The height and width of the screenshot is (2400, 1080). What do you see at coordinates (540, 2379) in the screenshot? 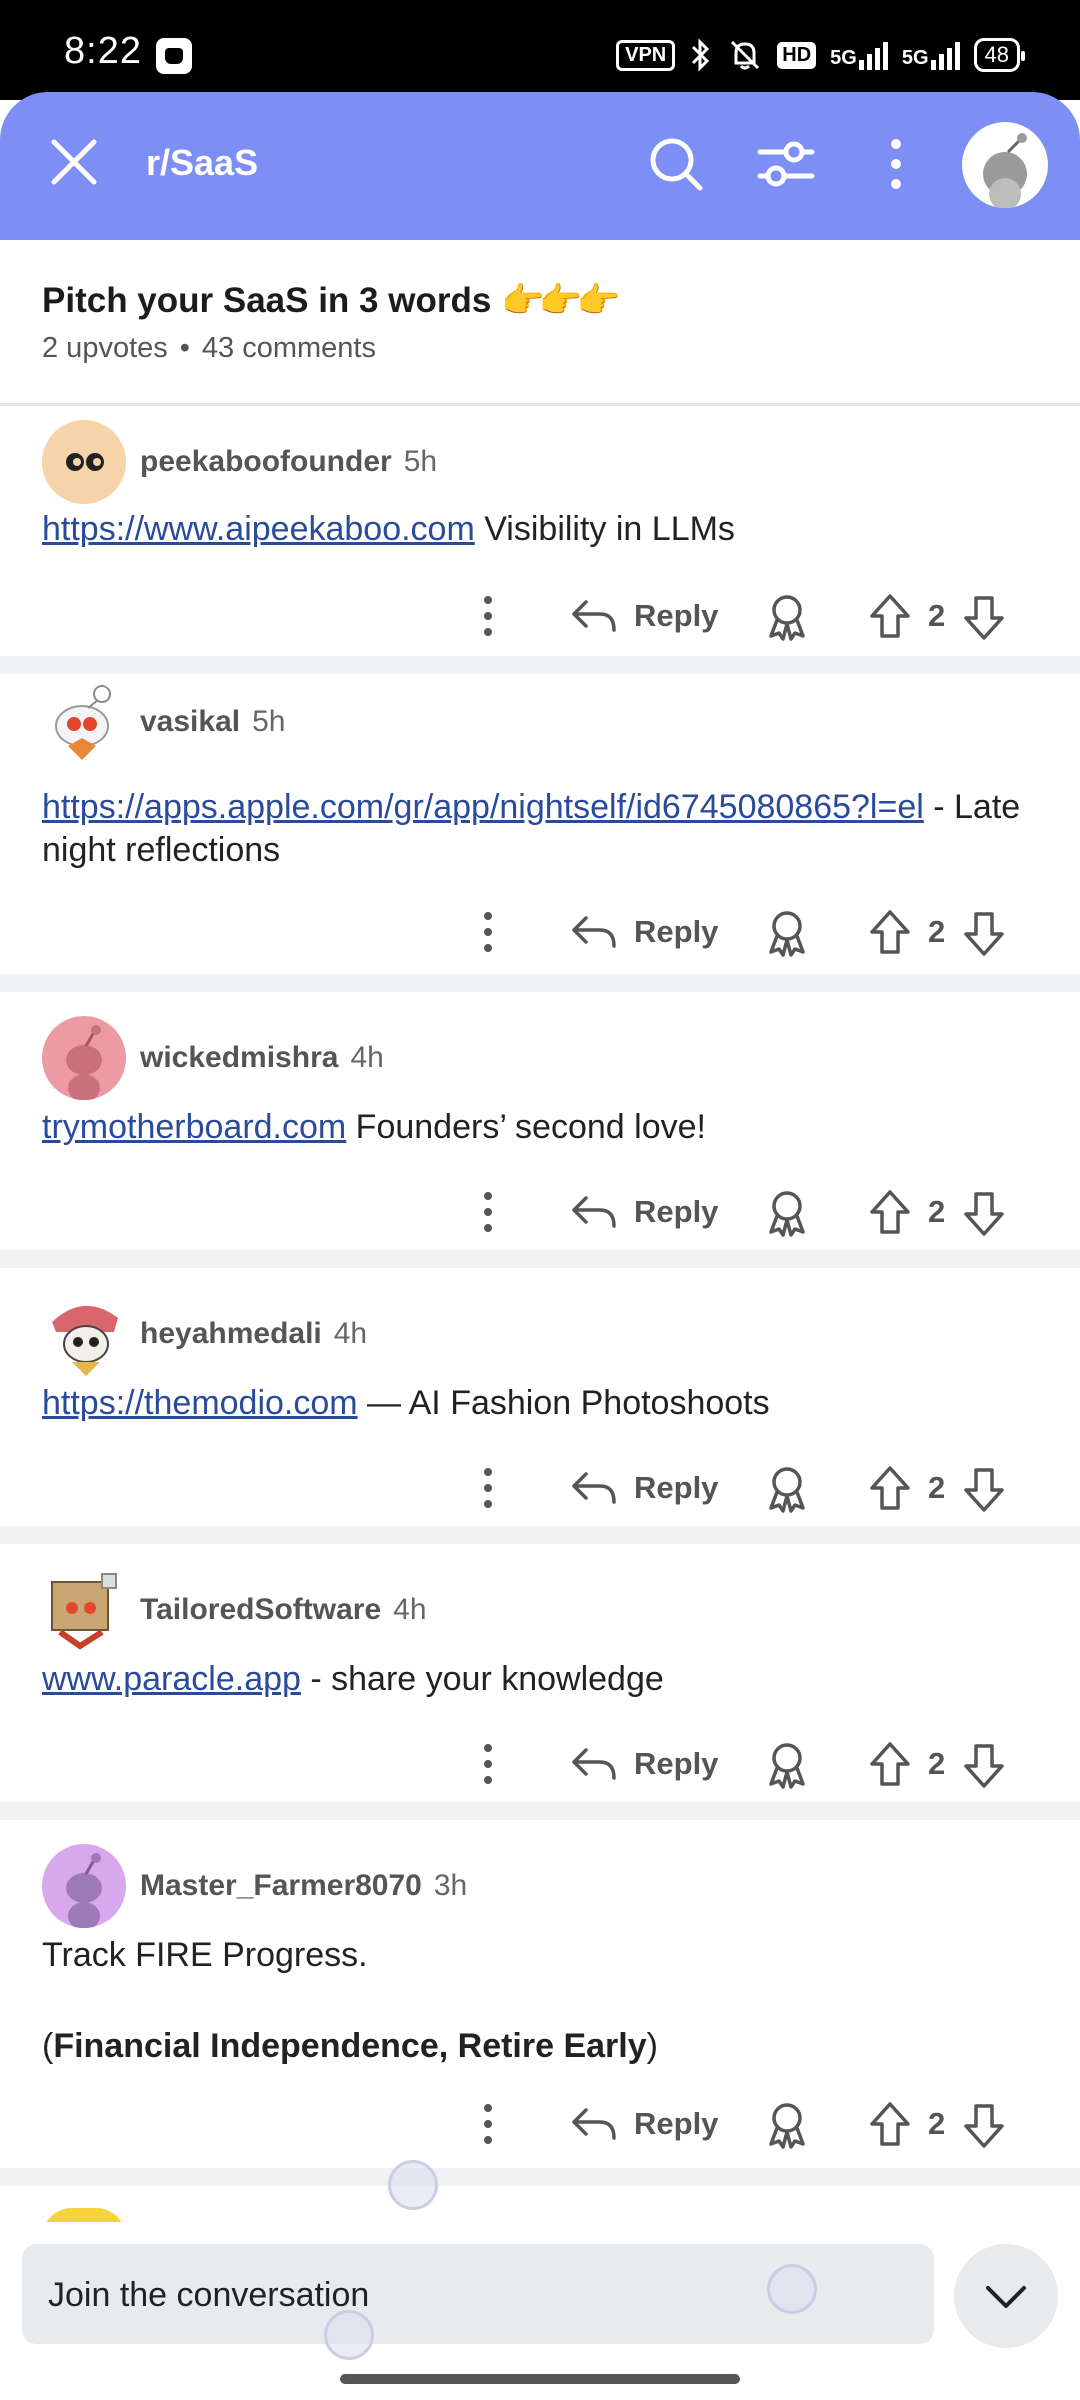
I see `home-indicator` at bounding box center [540, 2379].